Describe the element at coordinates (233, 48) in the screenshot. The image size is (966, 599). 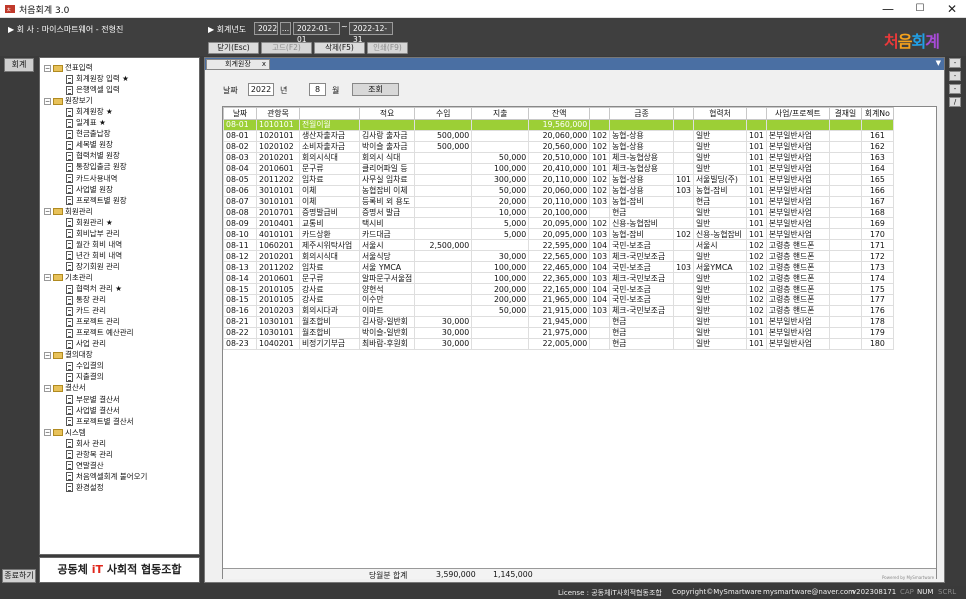
I see `close-esc-button: 닫기(Esc)` at that location.